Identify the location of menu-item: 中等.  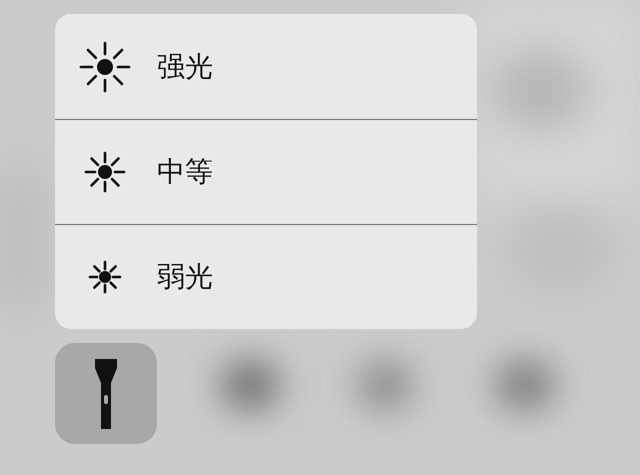
(266, 171).